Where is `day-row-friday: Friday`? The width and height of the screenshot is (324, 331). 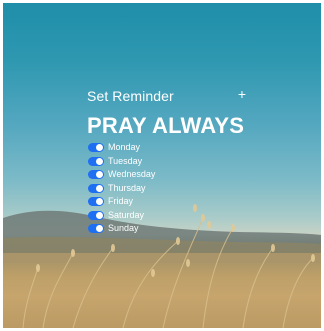 day-row-friday: Friday is located at coordinates (168, 202).